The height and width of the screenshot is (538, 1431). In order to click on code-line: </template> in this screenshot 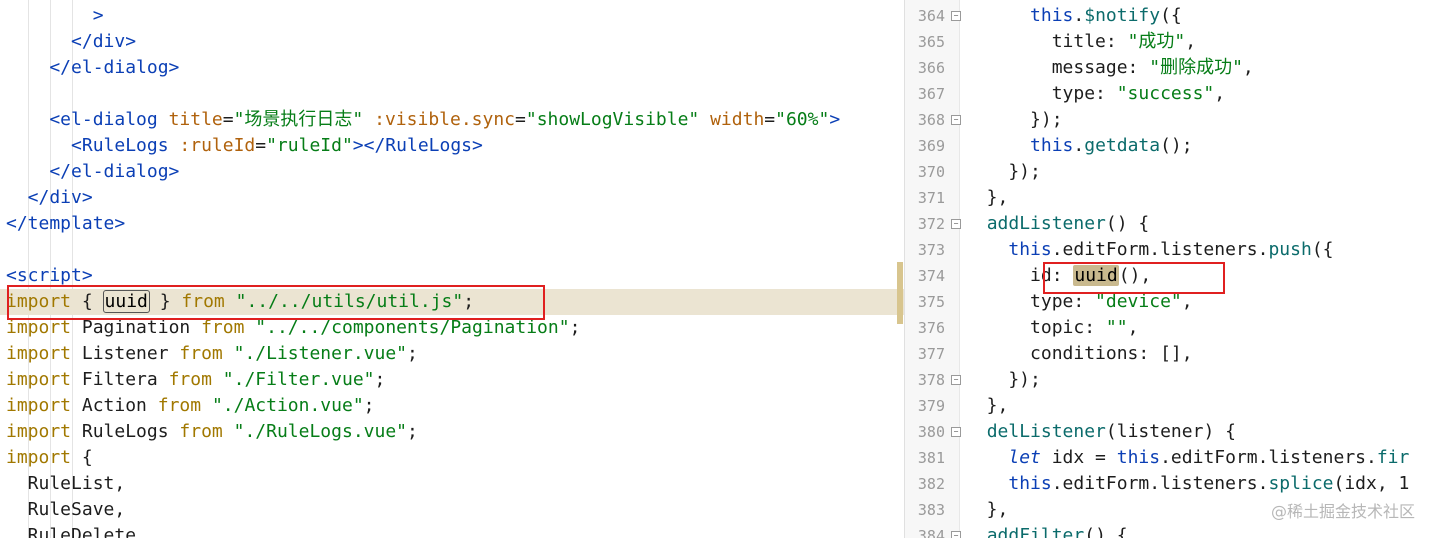, I will do `click(452, 224)`.